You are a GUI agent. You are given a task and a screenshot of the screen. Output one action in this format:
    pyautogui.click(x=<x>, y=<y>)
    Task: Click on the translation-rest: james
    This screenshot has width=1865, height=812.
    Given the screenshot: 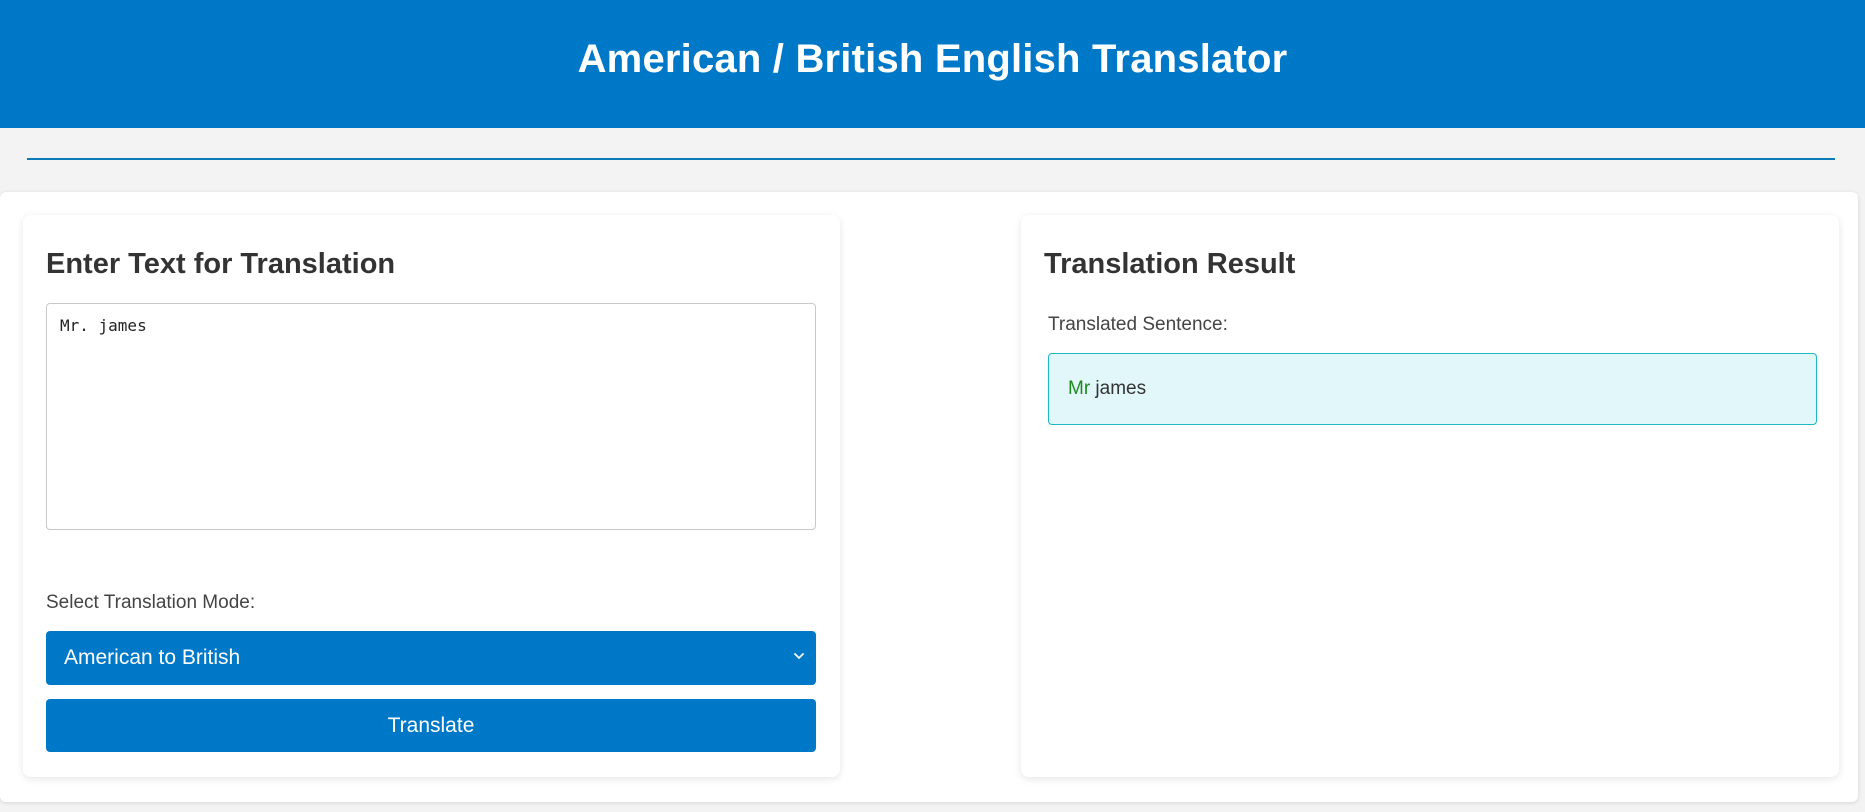 What is the action you would take?
    pyautogui.click(x=1118, y=388)
    